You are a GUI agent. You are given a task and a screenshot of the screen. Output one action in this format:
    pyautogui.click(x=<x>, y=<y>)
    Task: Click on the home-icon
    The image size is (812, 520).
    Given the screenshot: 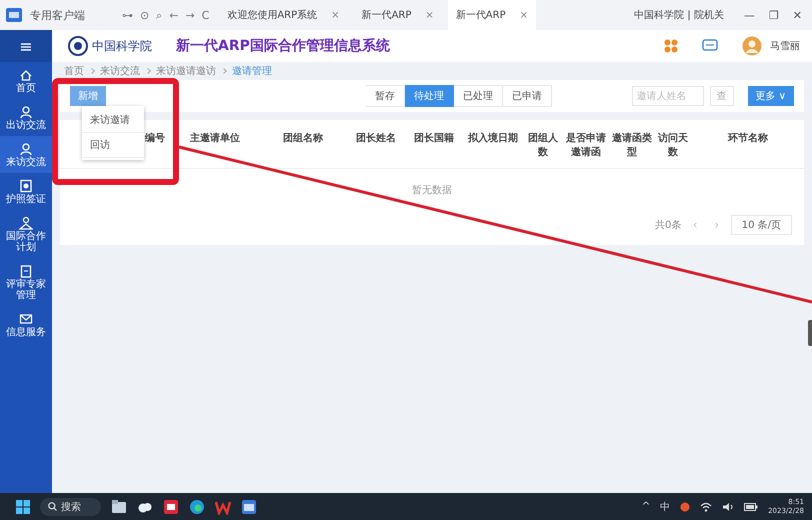 What is the action you would take?
    pyautogui.click(x=26, y=75)
    